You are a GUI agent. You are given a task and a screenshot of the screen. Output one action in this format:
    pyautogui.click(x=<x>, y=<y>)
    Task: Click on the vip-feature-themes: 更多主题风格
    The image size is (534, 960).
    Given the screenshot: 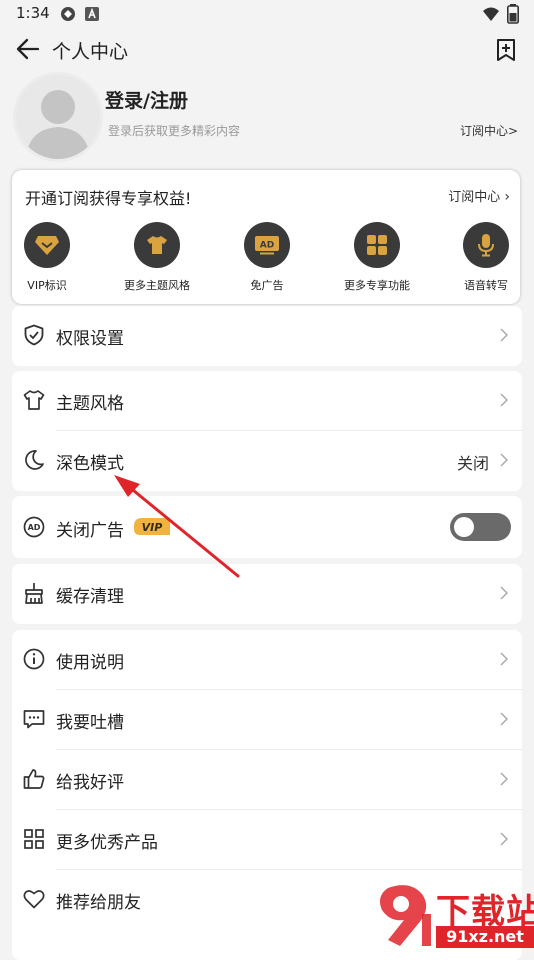 What is the action you would take?
    pyautogui.click(x=157, y=257)
    